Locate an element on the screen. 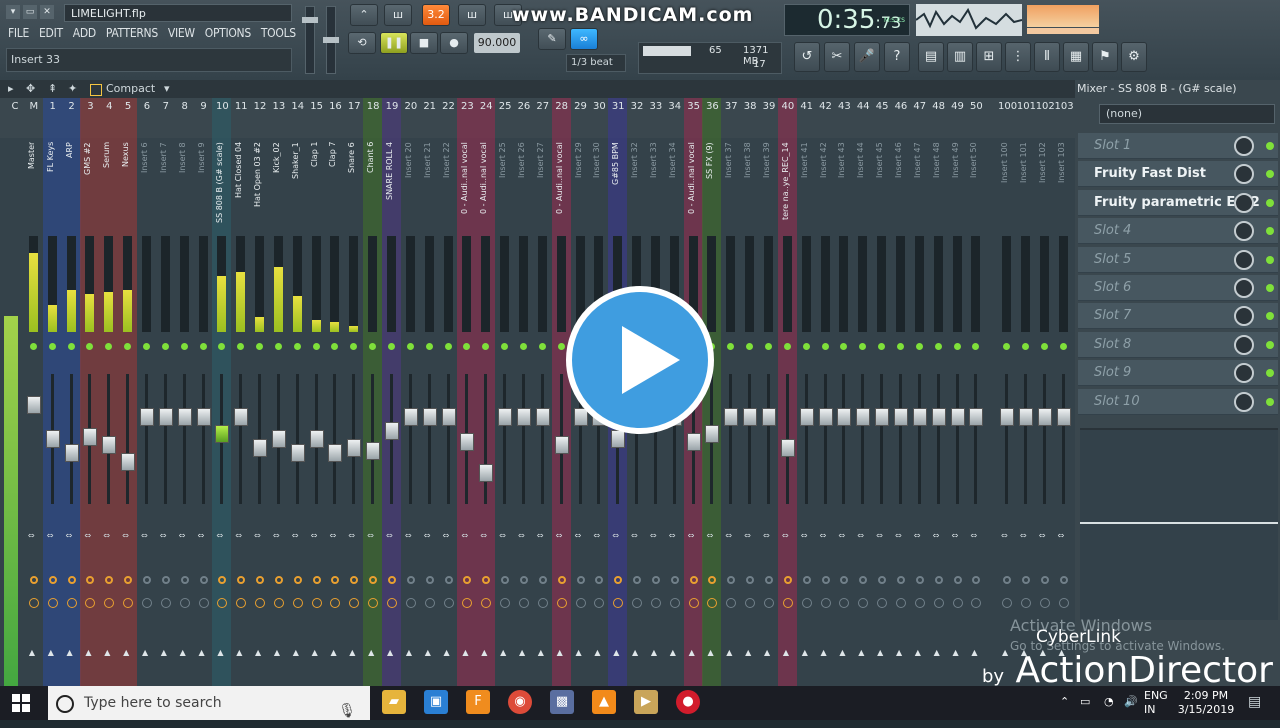 The width and height of the screenshot is (1280, 728). strip-number: 4 is located at coordinates (109, 106).